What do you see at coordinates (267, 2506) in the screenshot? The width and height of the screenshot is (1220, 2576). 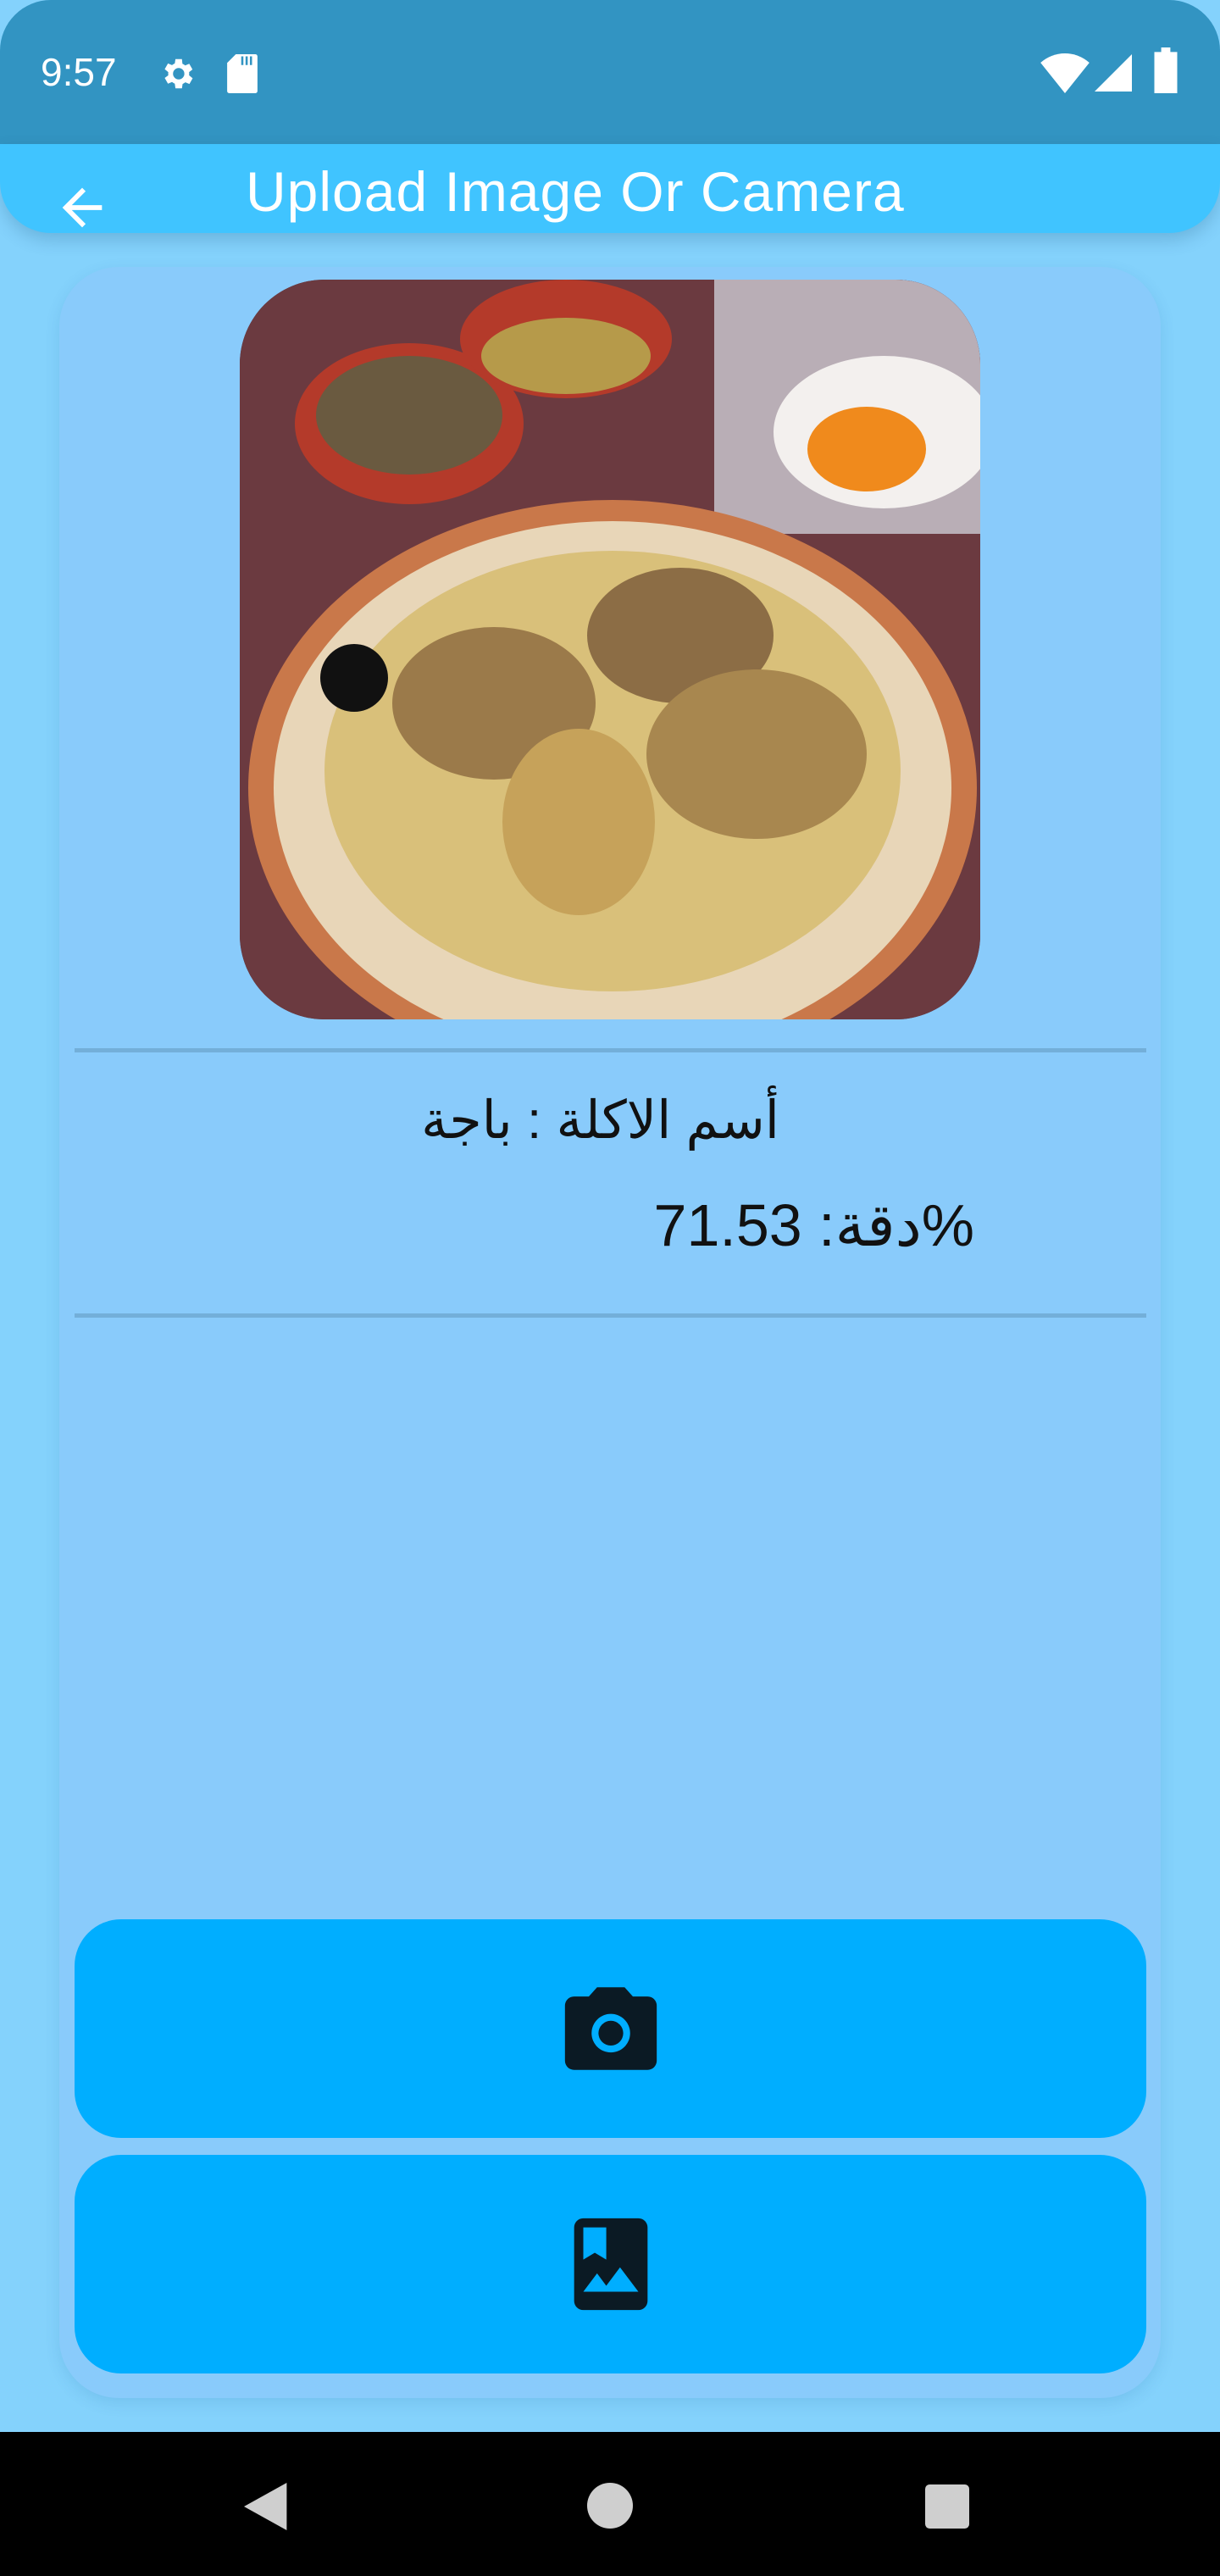 I see `back-nav-icon` at bounding box center [267, 2506].